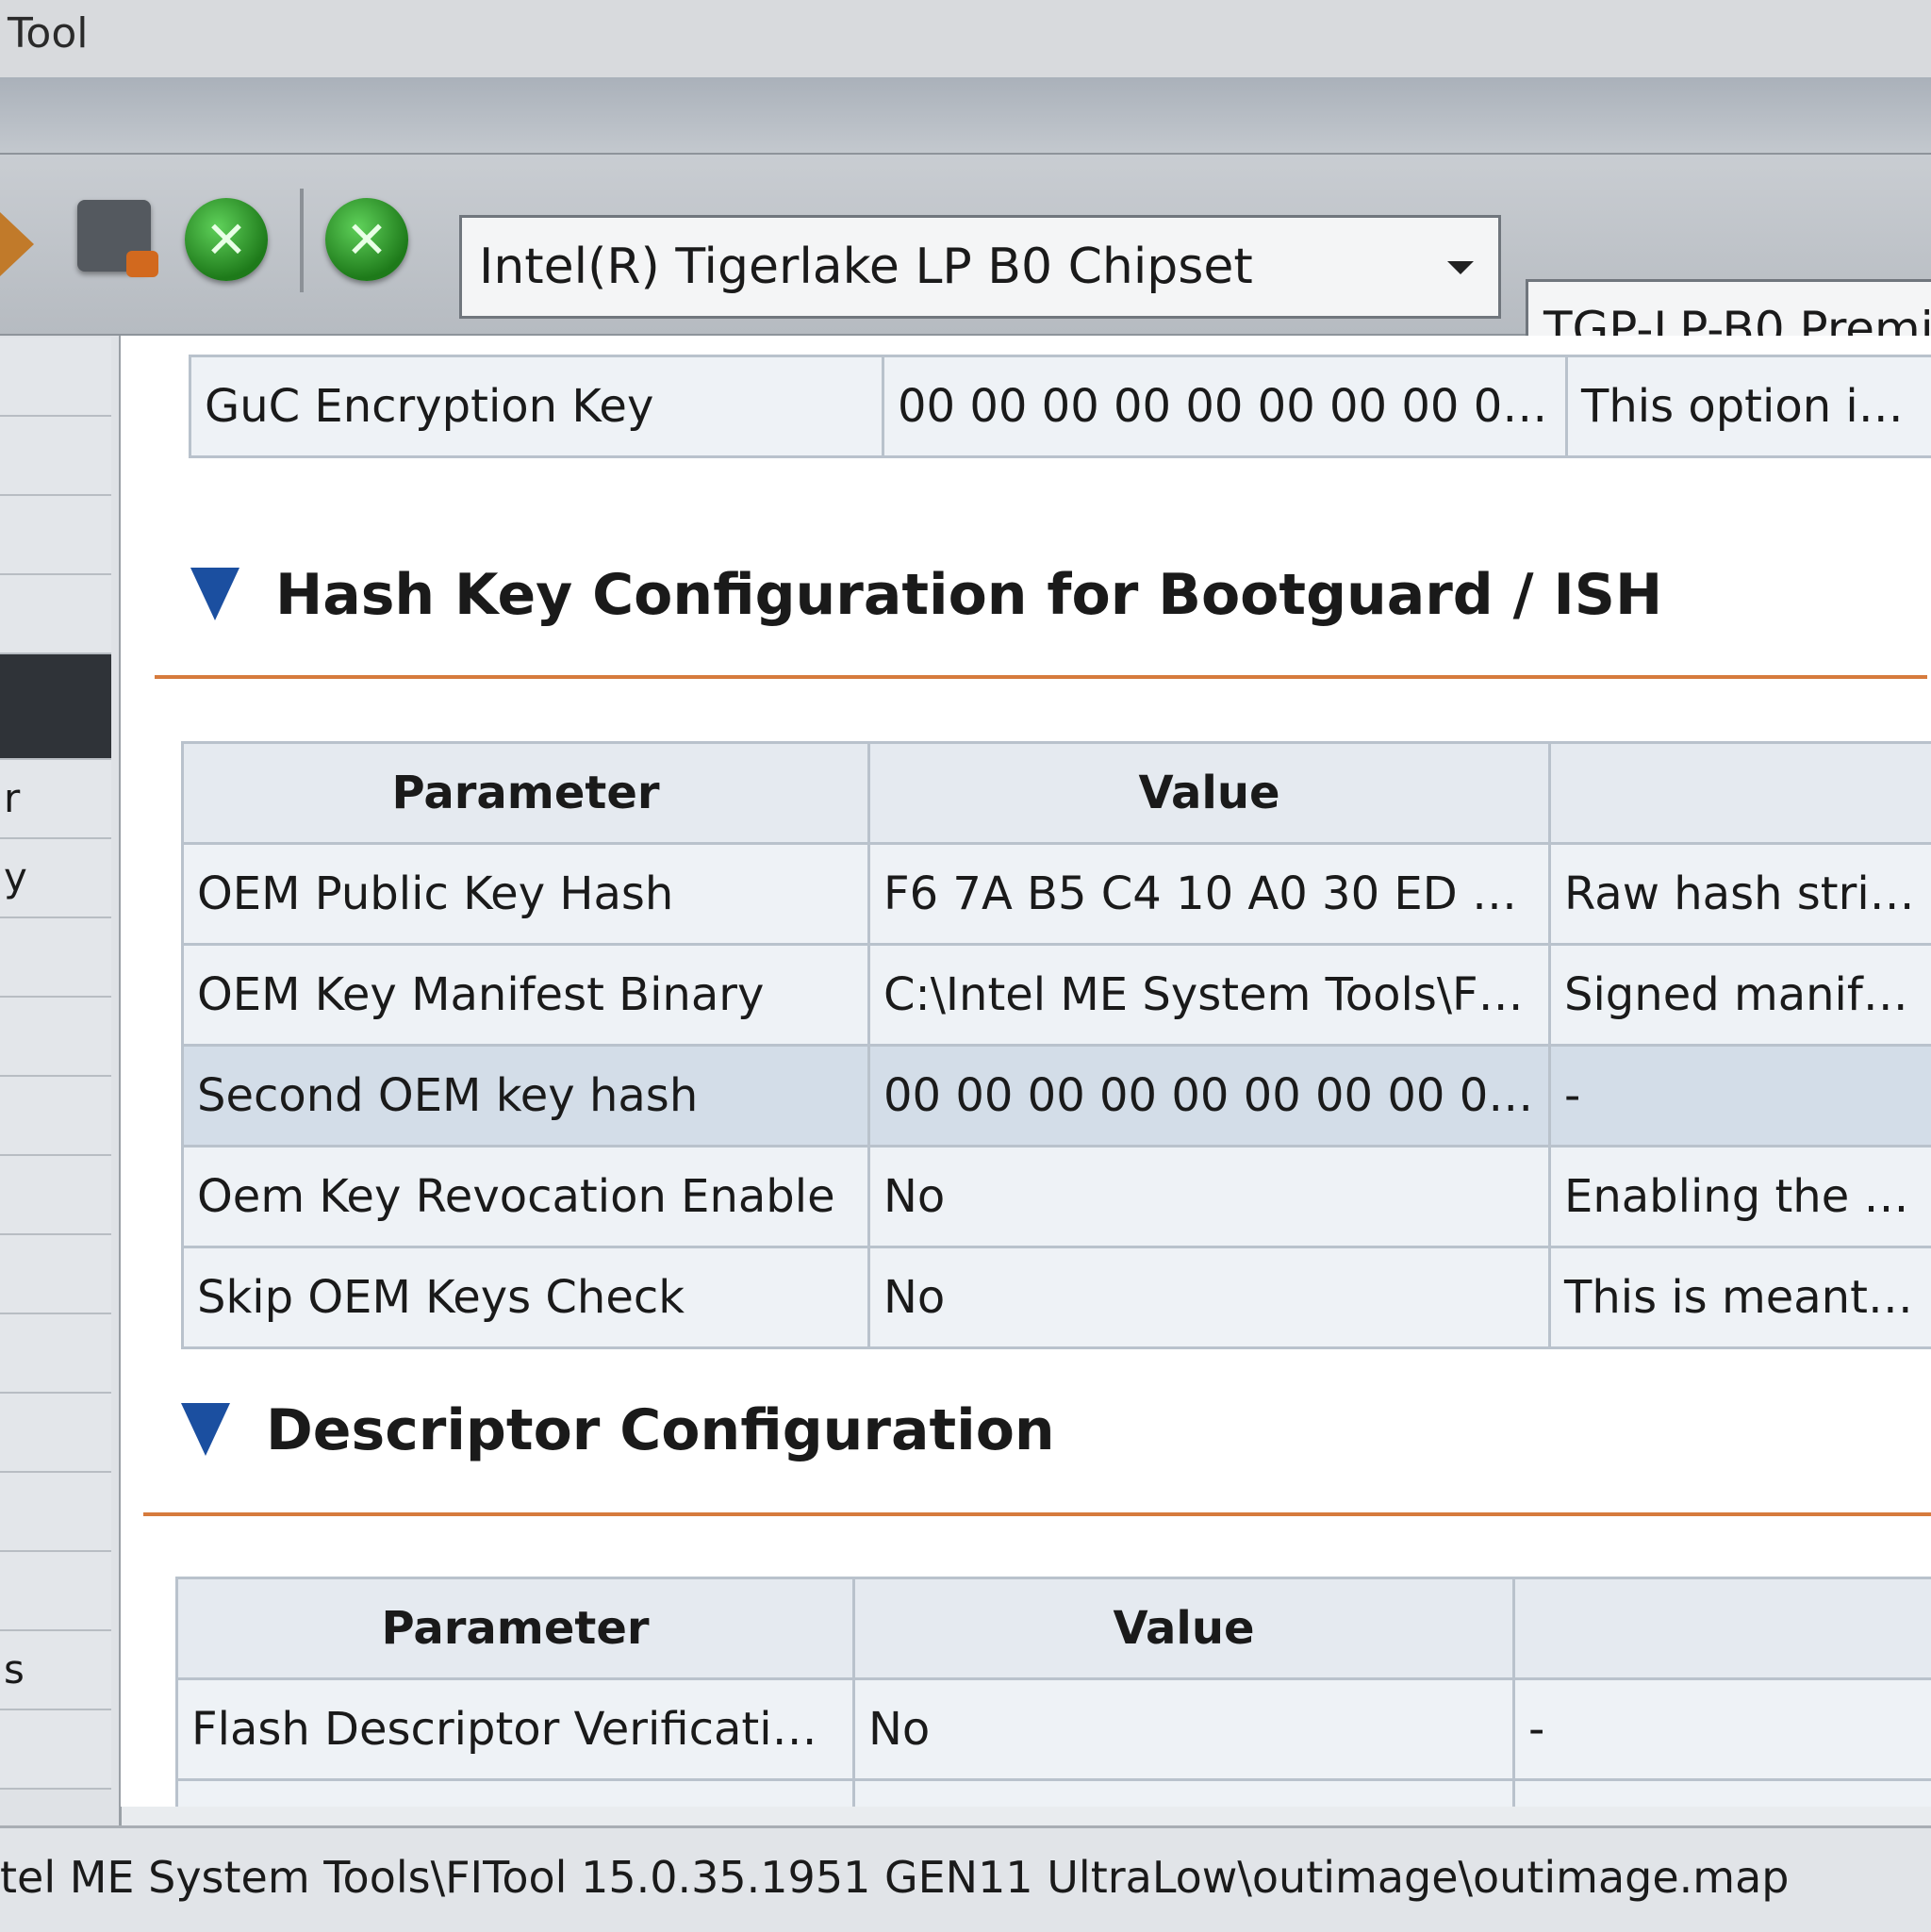 The height and width of the screenshot is (1932, 1931). I want to click on sidebar-item: r, so click(55, 799).